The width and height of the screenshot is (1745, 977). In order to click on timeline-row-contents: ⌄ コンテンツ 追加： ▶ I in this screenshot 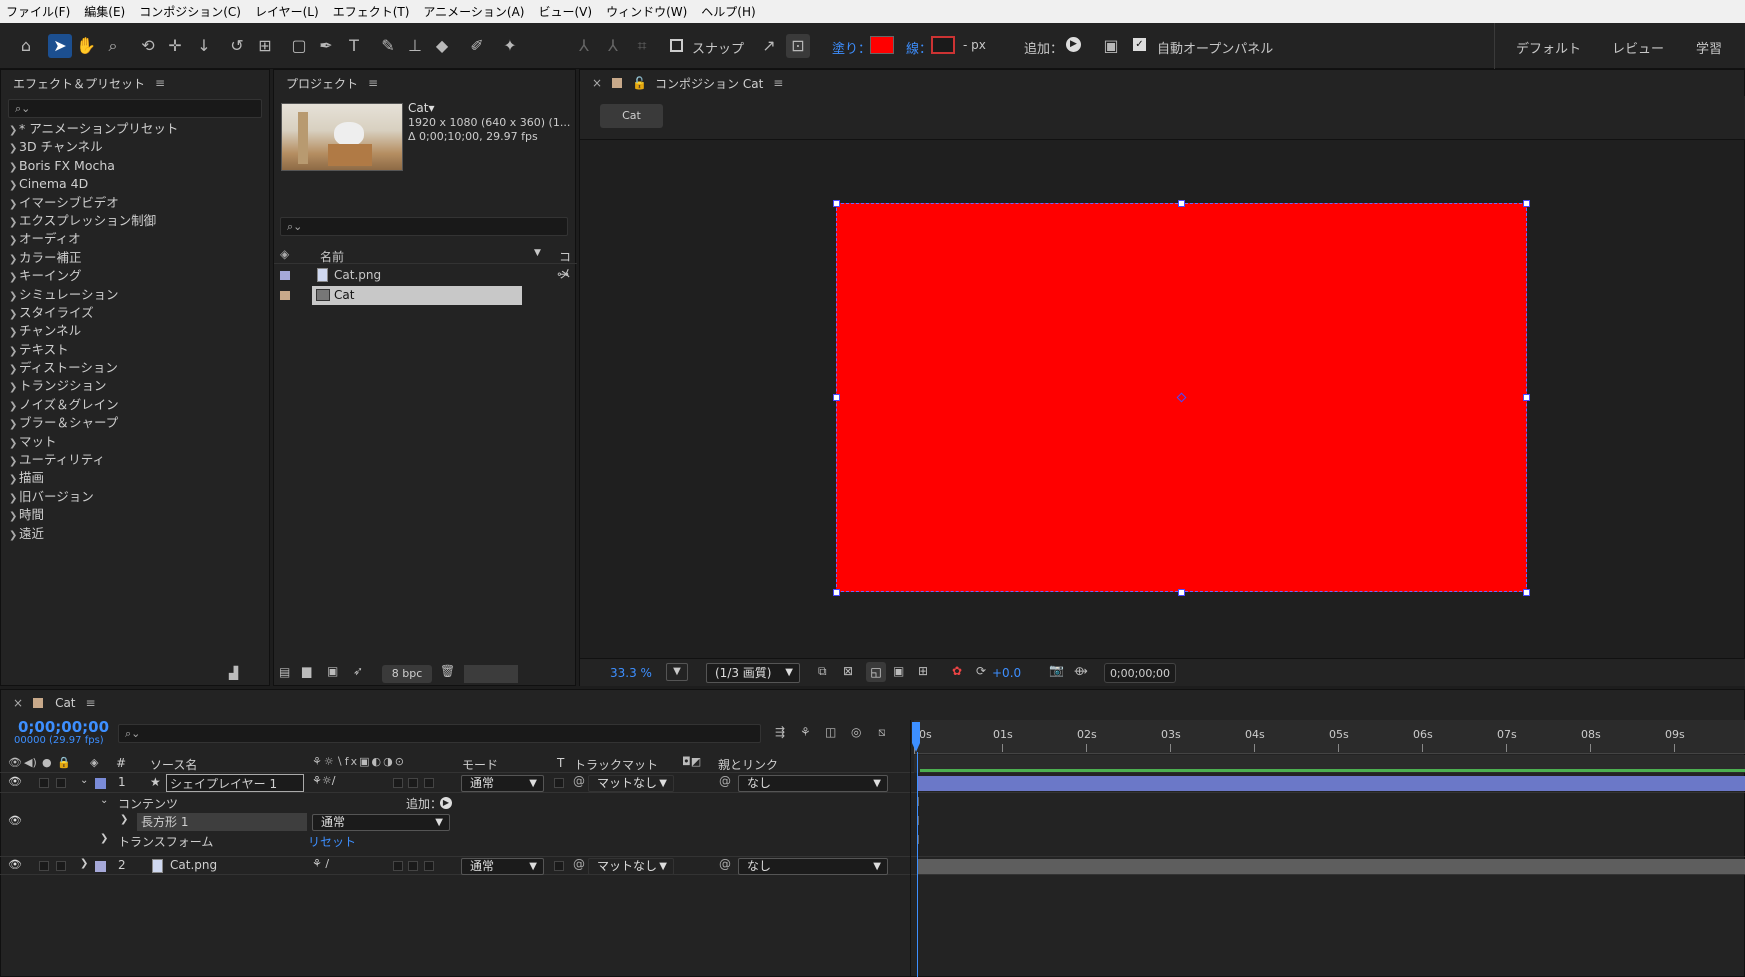, I will do `click(872, 803)`.